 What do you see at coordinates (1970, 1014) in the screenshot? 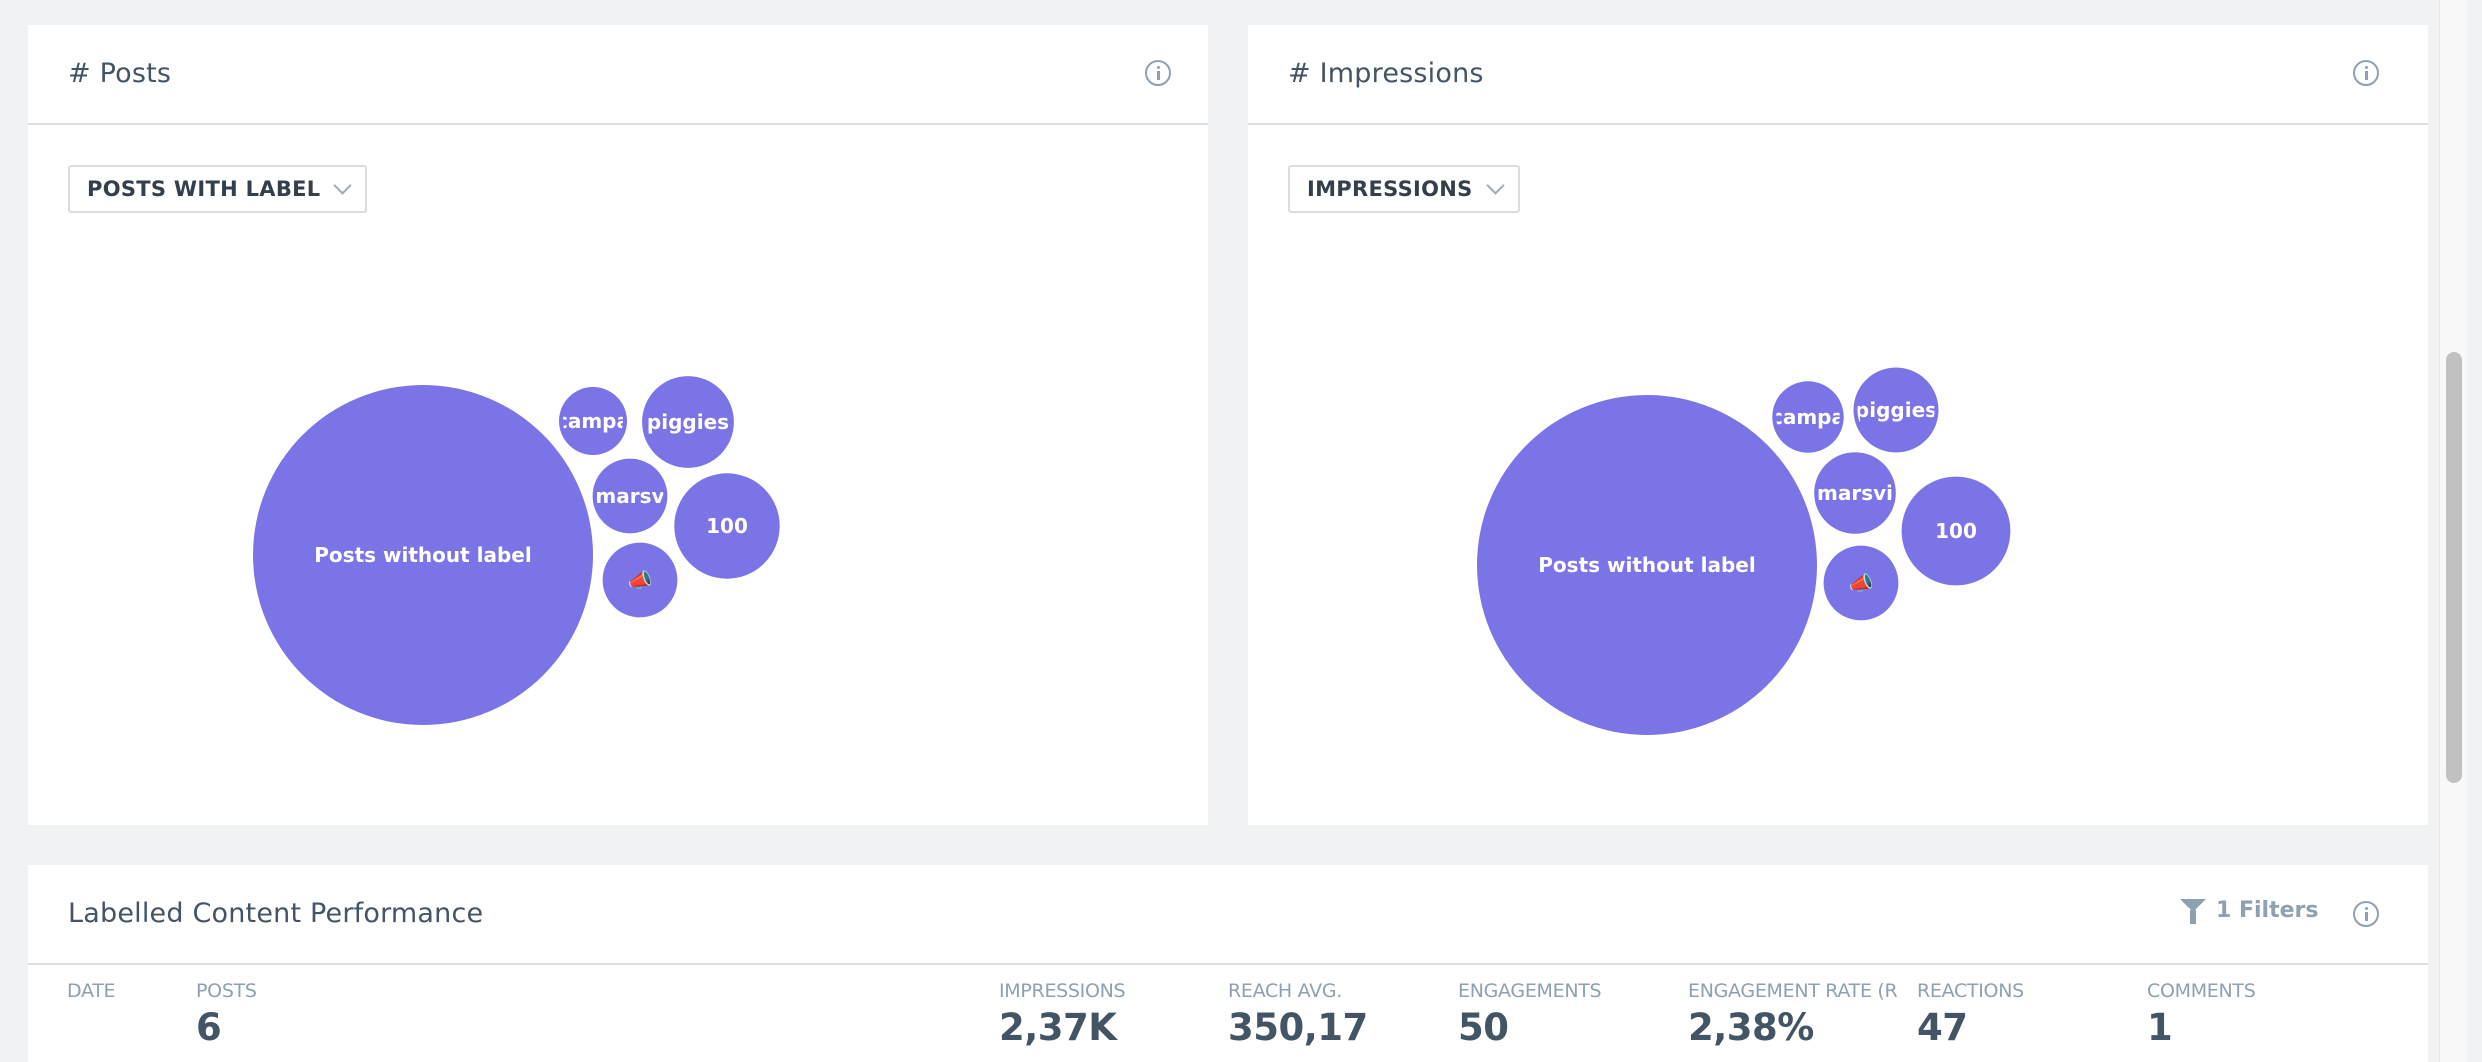
I see `metric-reactions: REACTIONS 47` at bounding box center [1970, 1014].